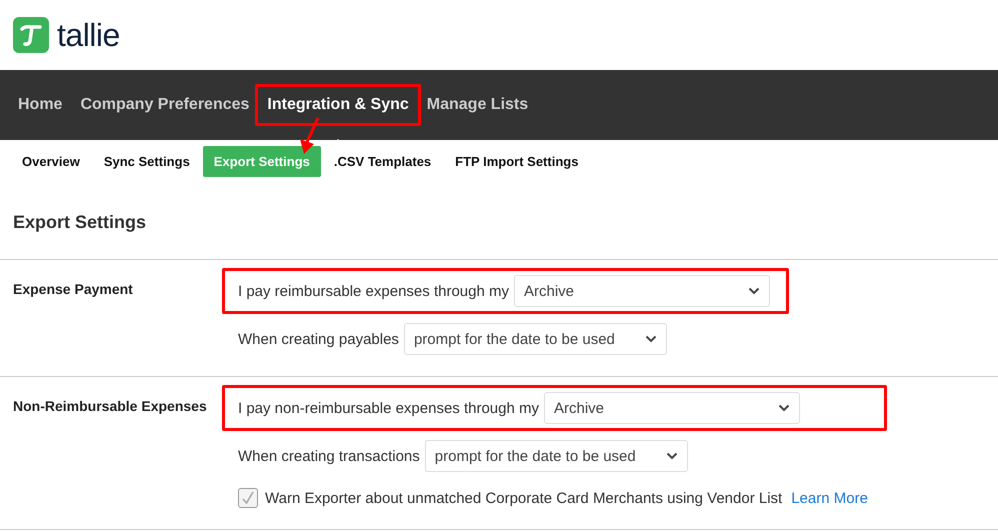 The width and height of the screenshot is (998, 532). I want to click on sub-tab: FTP Import Settings, so click(517, 161).